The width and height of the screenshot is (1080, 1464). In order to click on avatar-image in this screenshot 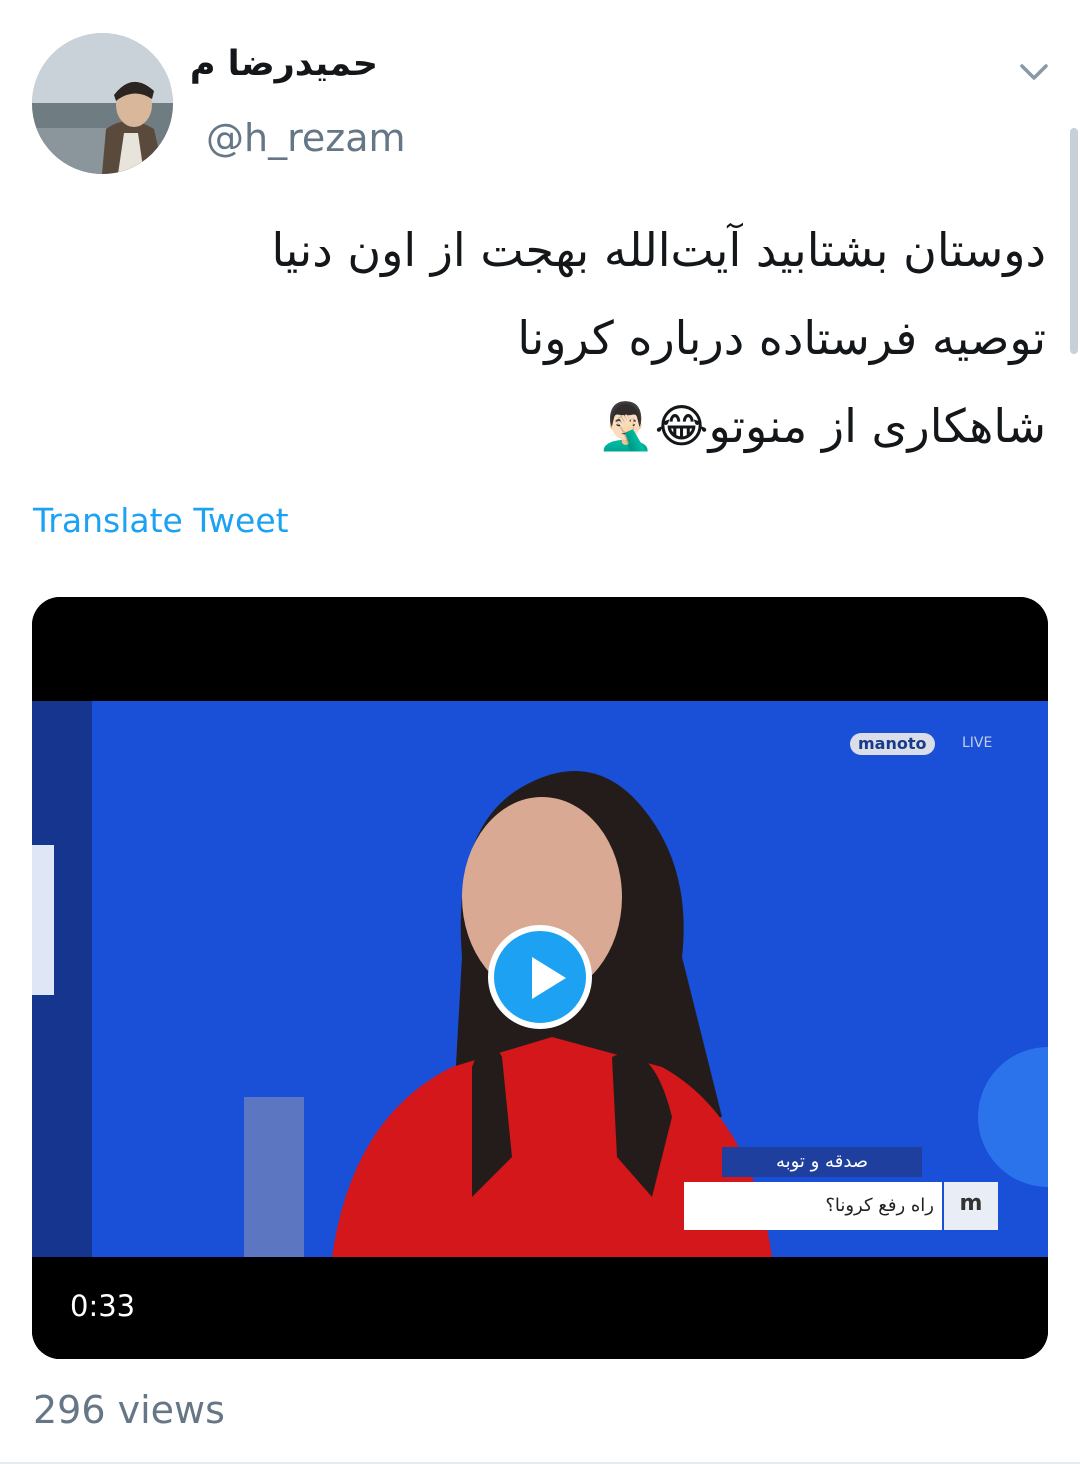, I will do `click(102, 103)`.